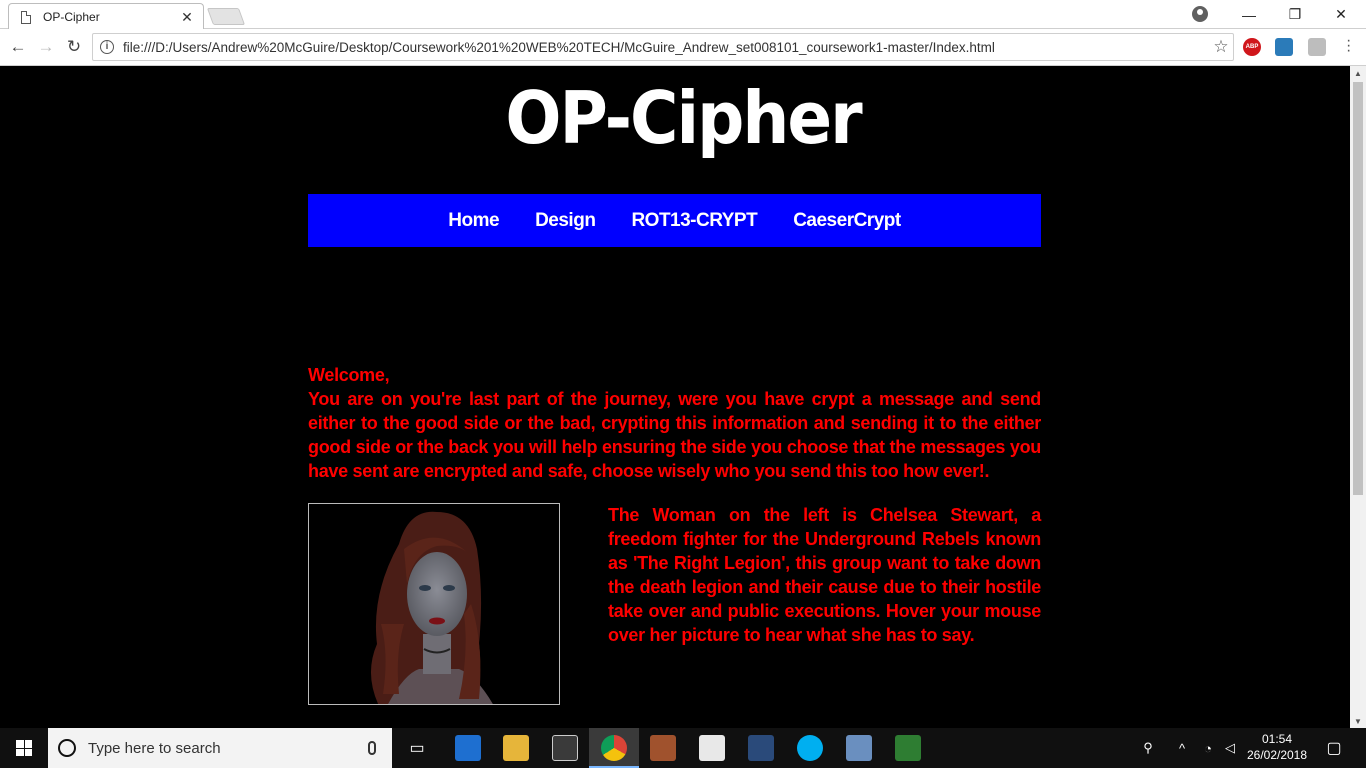  Describe the element at coordinates (1277, 739) in the screenshot. I see `clock-time: 01:54` at that location.